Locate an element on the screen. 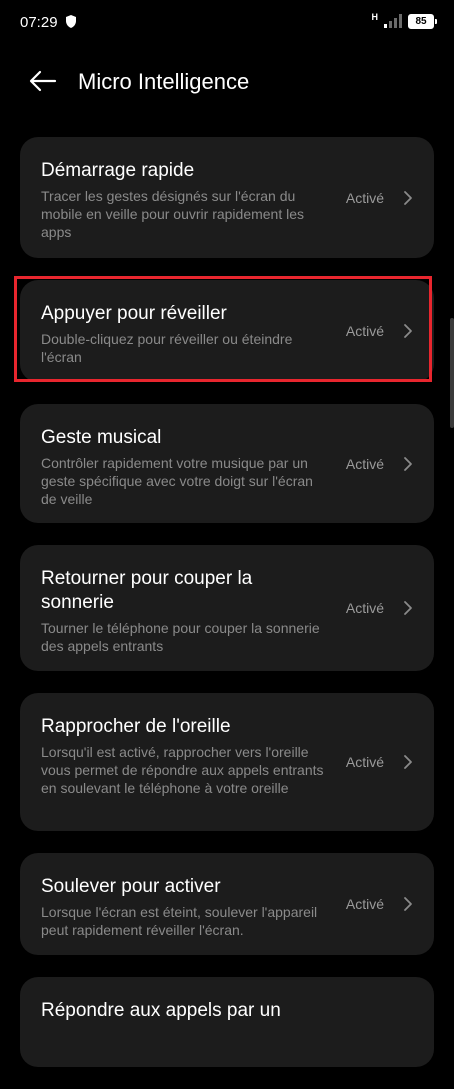 The width and height of the screenshot is (454, 1089). page-header: Micro Intelligence is located at coordinates (227, 81).